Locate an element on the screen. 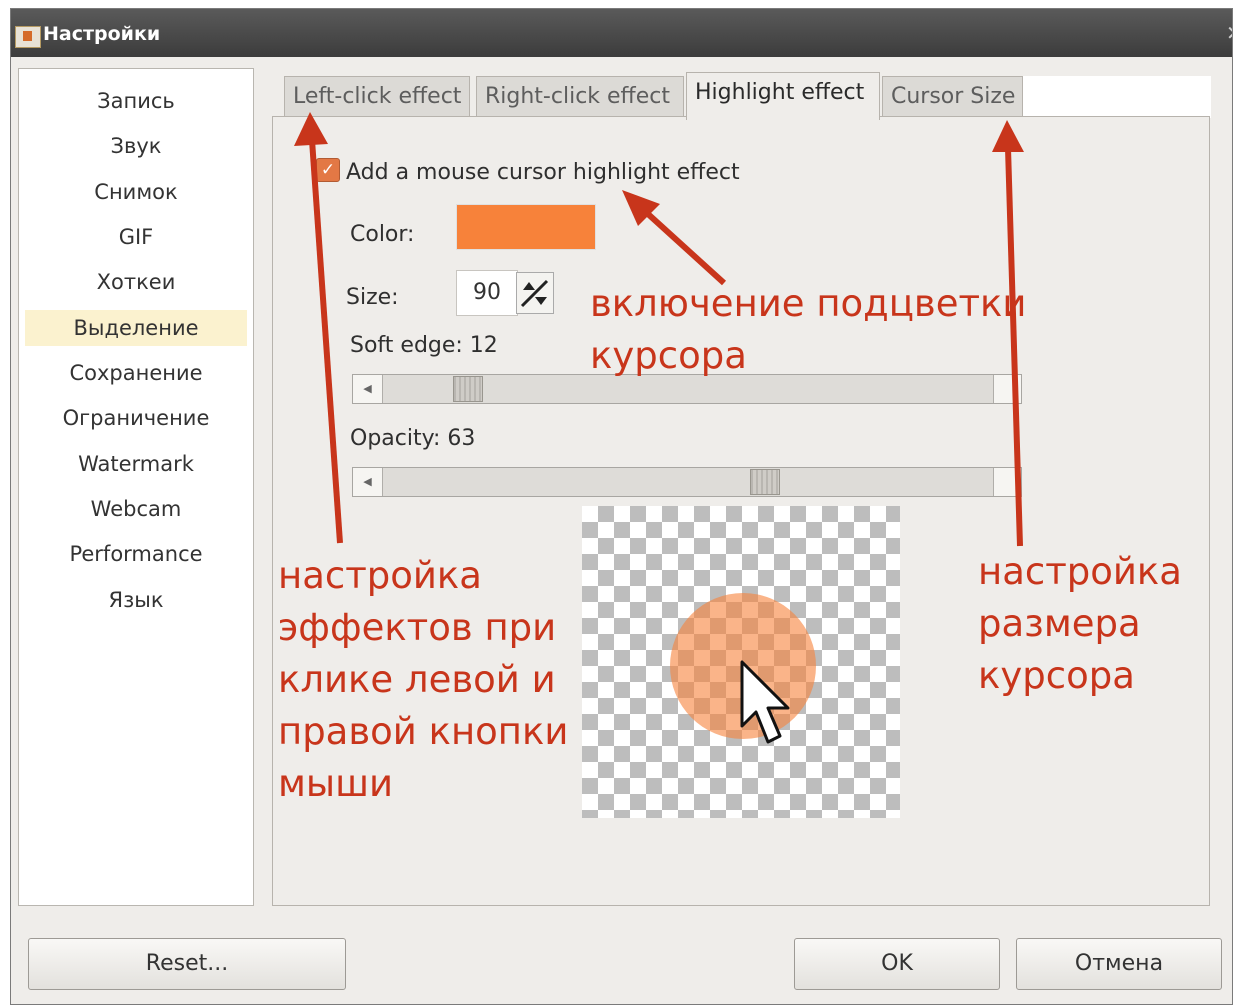  spin-arrows-icon is located at coordinates (534, 293).